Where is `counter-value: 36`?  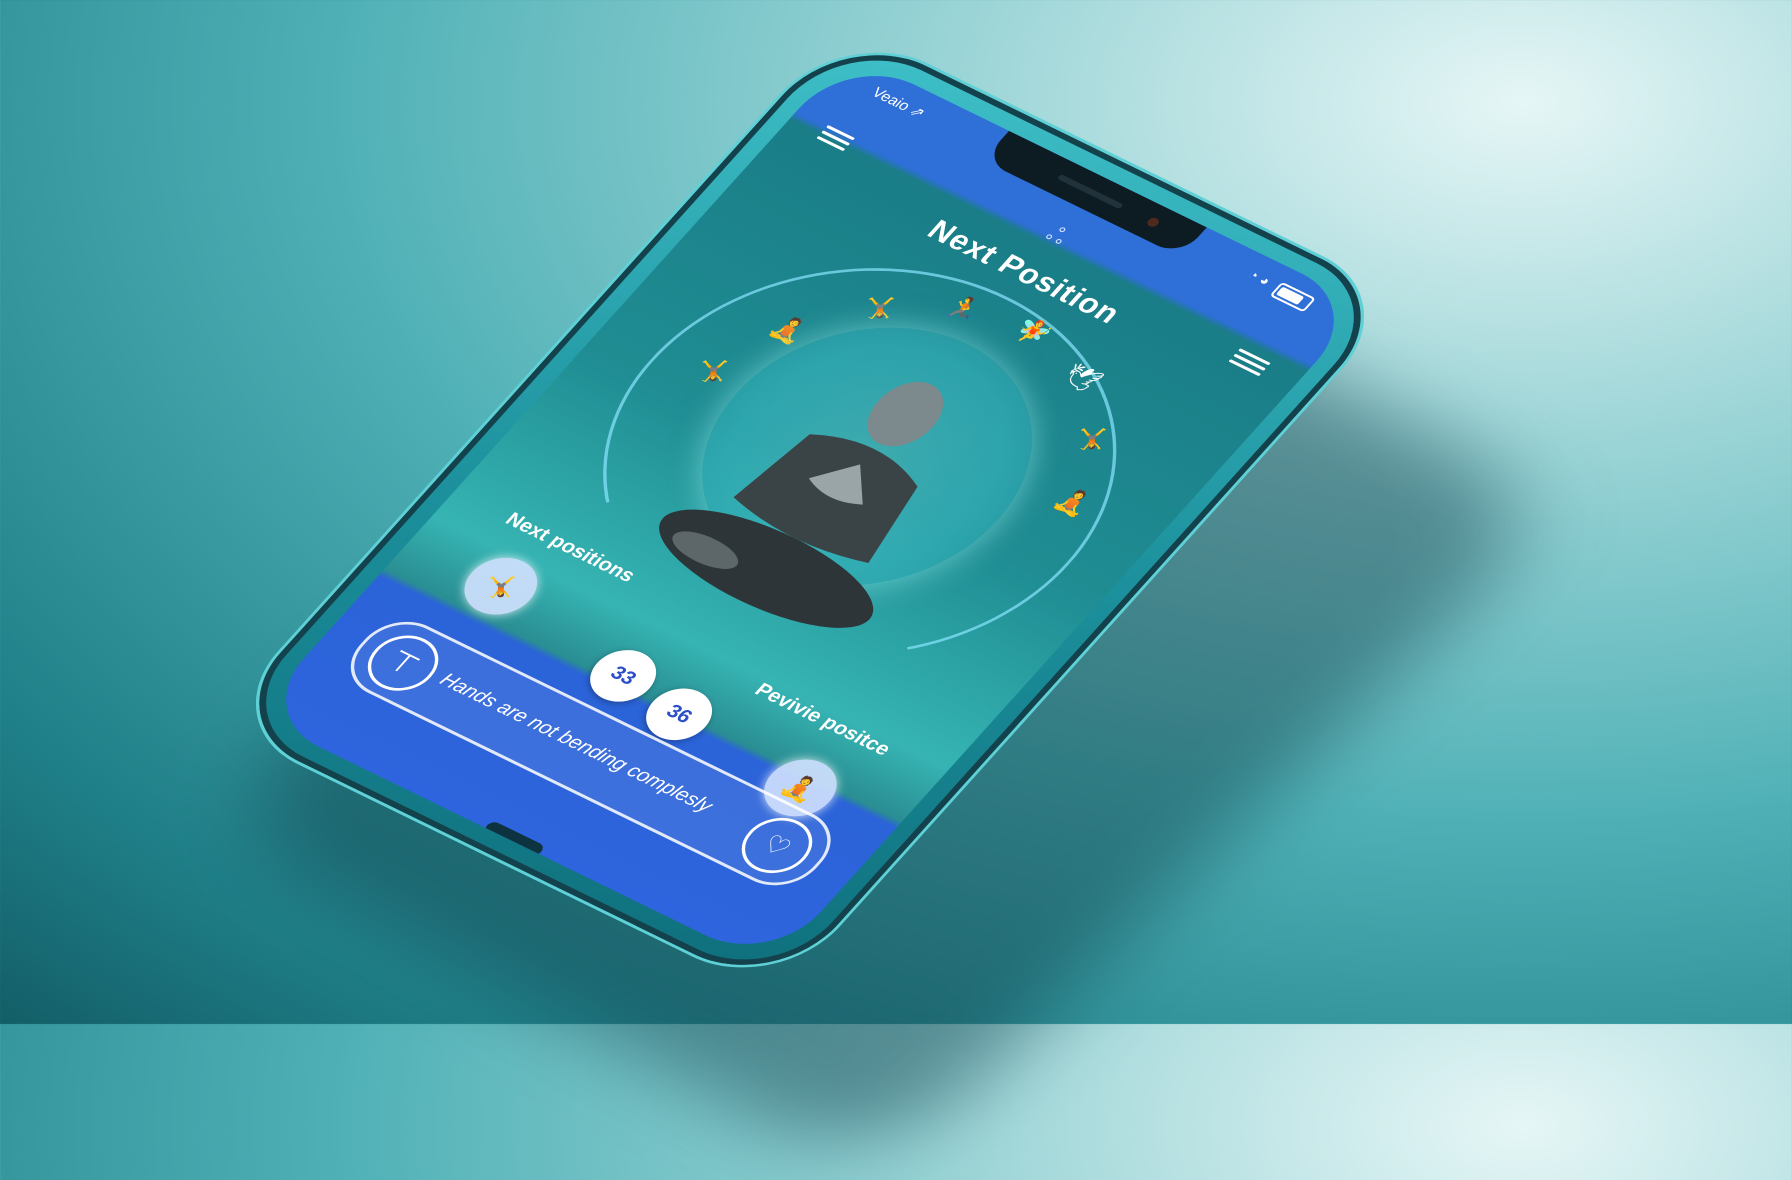
counter-value: 36 is located at coordinates (679, 714).